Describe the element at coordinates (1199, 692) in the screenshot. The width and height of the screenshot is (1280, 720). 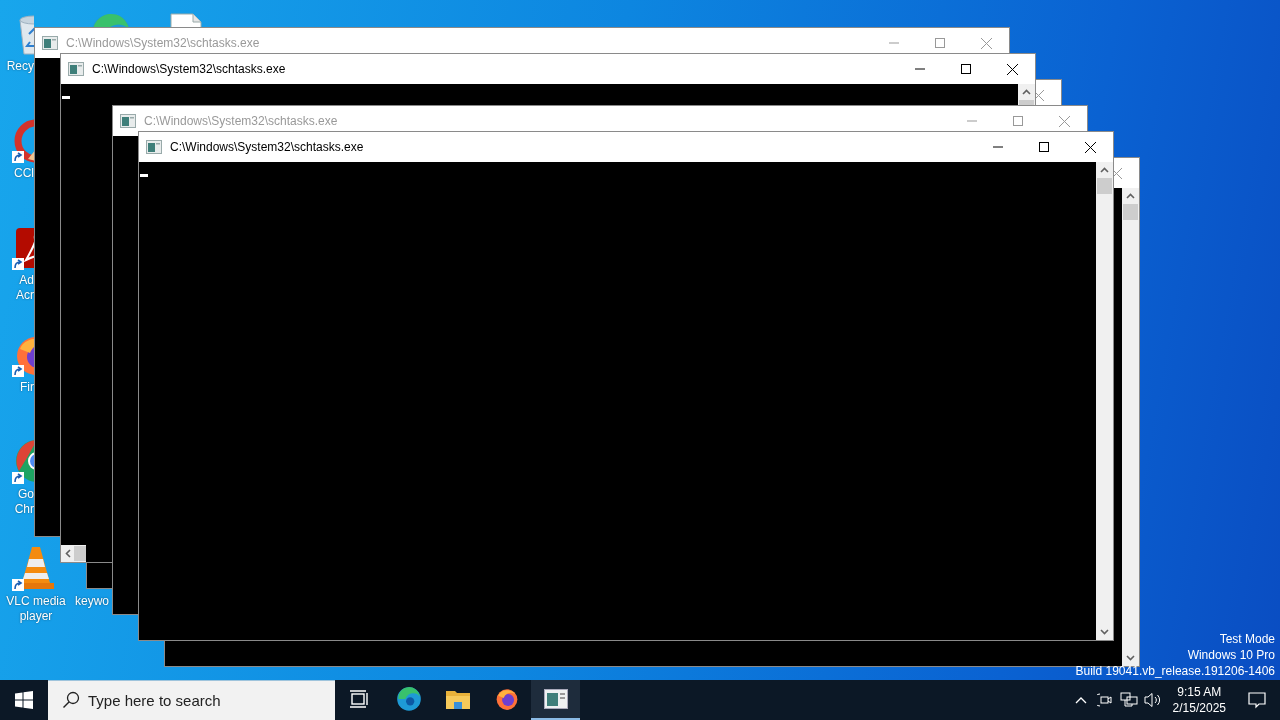
I see `clock-time: 9:15 AM` at that location.